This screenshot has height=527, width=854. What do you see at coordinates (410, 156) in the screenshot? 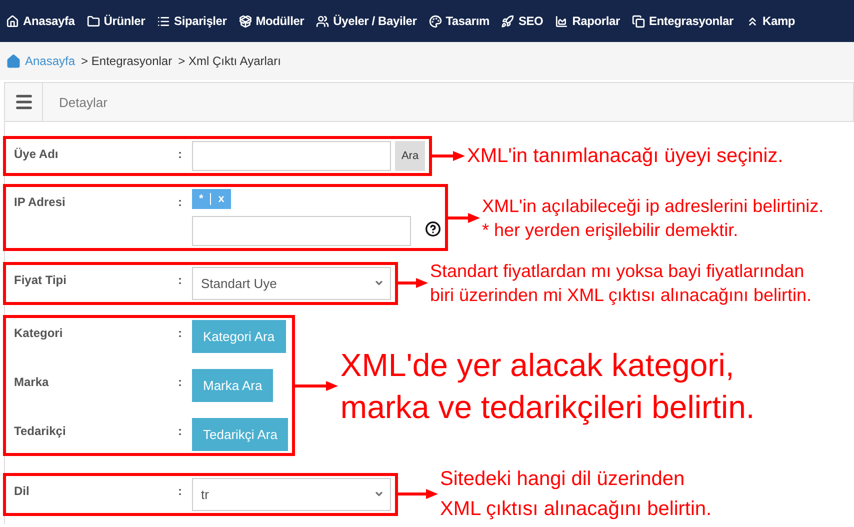
I see `search-button: Ara` at bounding box center [410, 156].